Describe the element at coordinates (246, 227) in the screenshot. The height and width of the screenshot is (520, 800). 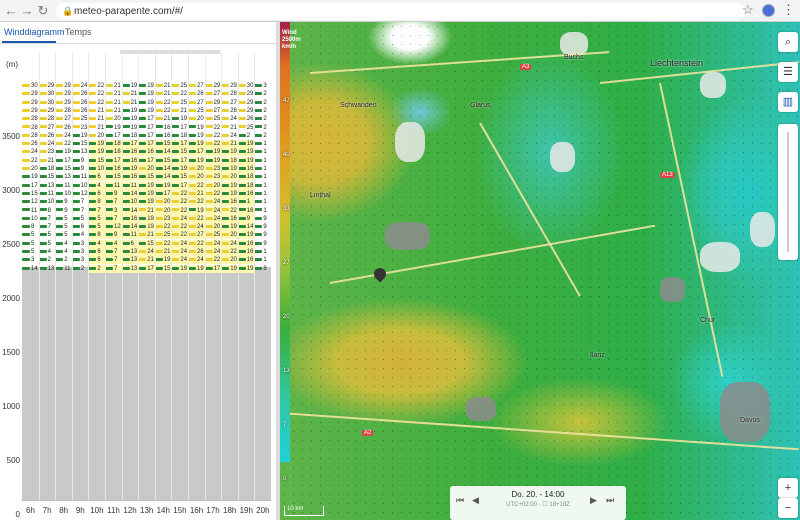
I see `wind-cell: 14` at that location.